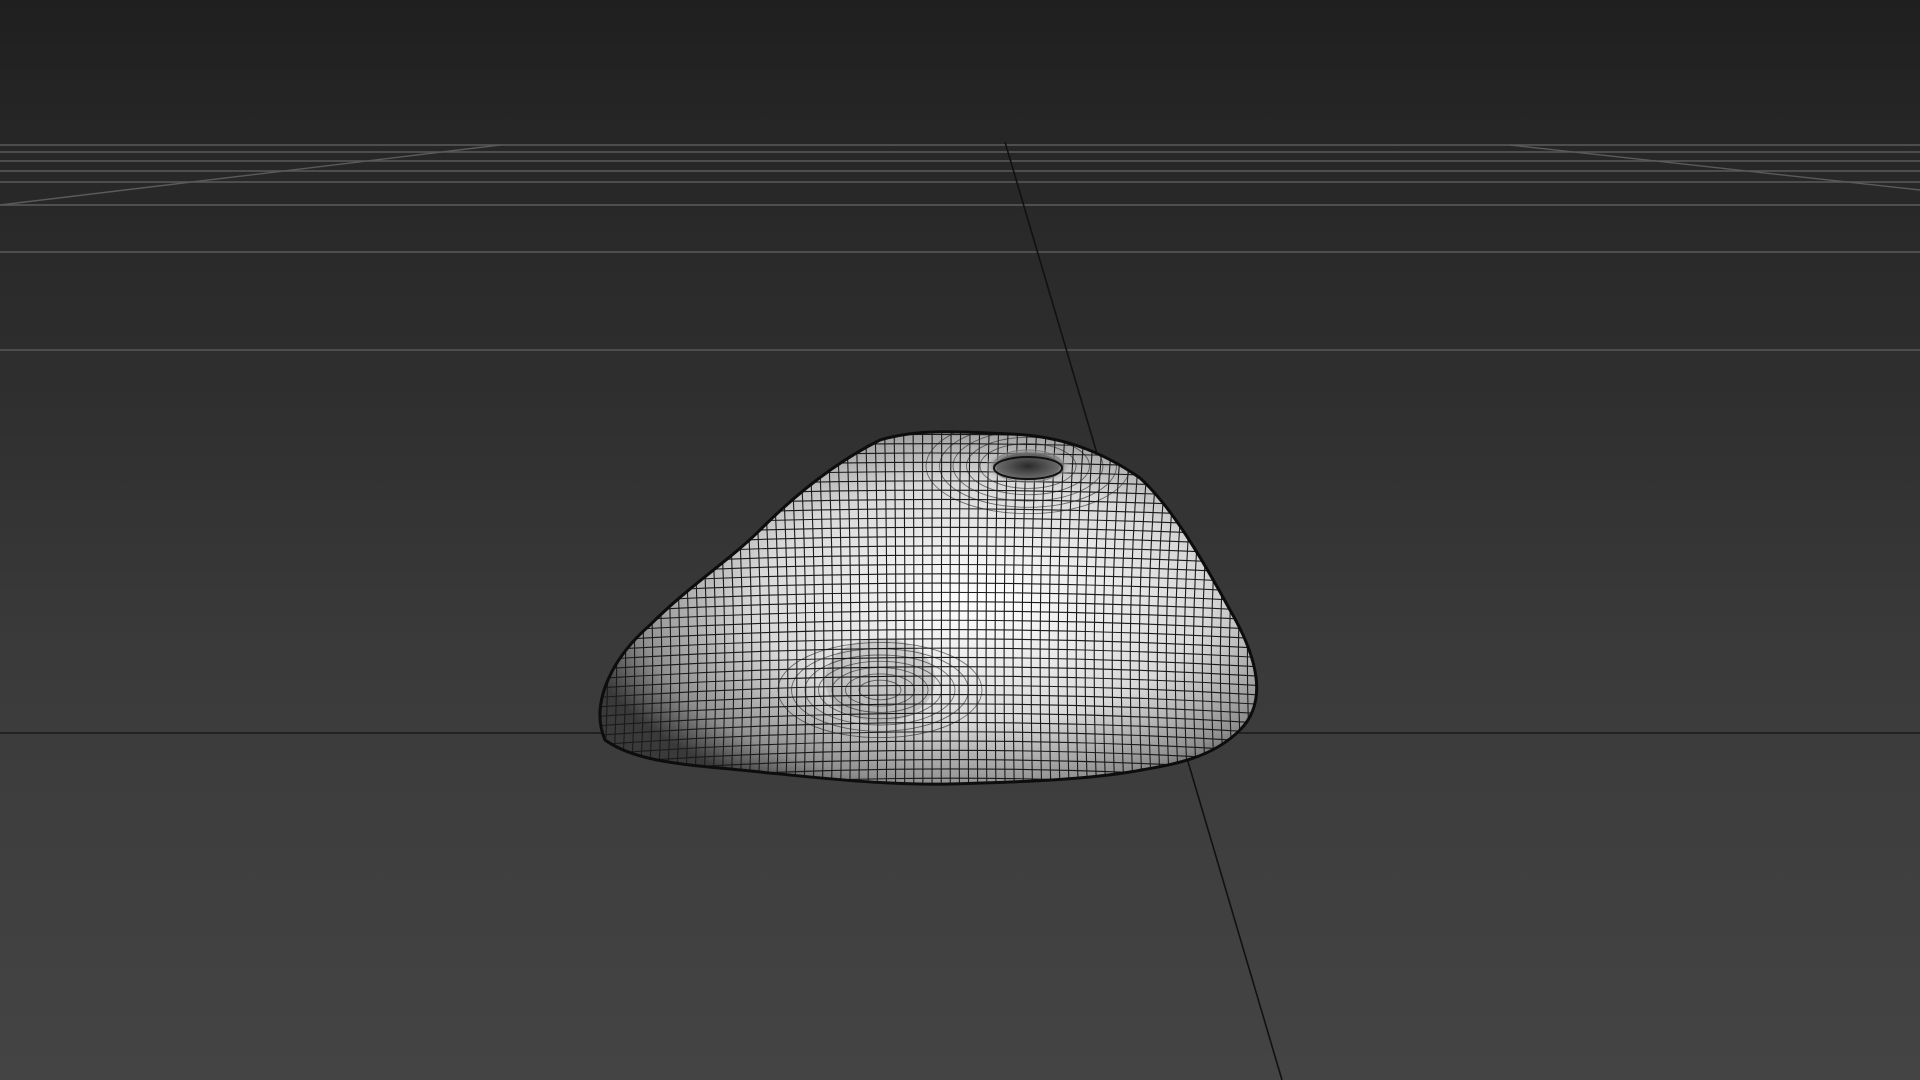 This screenshot has height=1080, width=1920. Describe the element at coordinates (250, 175) in the screenshot. I see `grid-line` at that location.